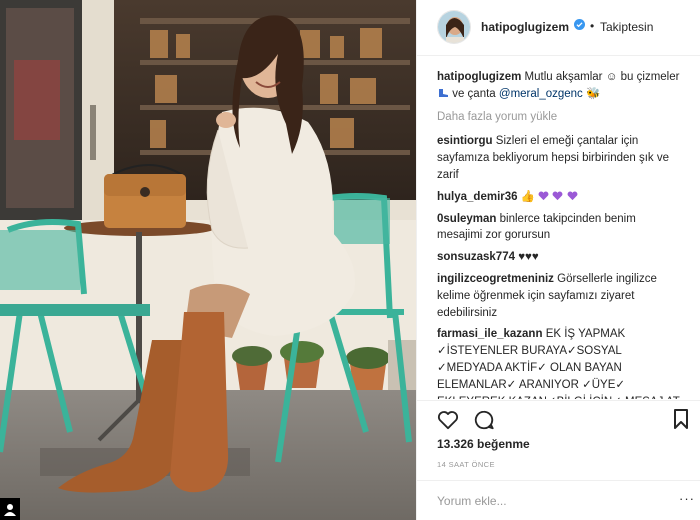 The height and width of the screenshot is (520, 700). Describe the element at coordinates (476, 257) in the screenshot. I see `comment-username: sonsuzask774` at that location.